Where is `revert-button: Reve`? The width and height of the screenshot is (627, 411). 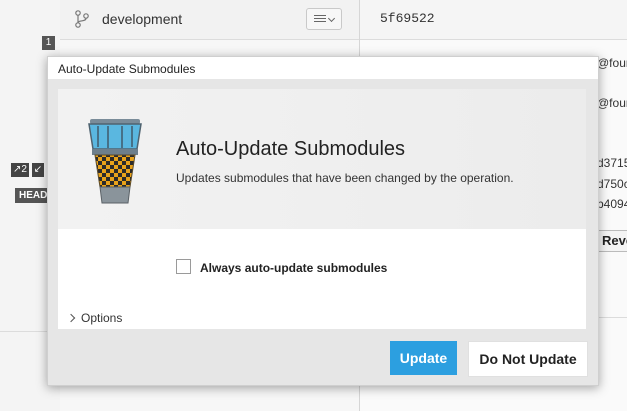
revert-button: Reve is located at coordinates (612, 241).